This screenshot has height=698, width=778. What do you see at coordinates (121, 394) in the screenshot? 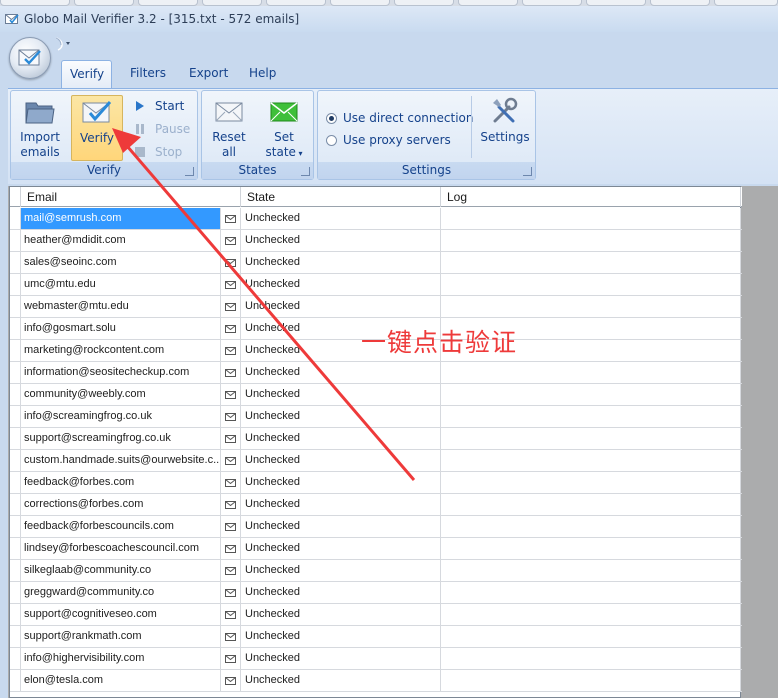
I see `email-cell: community@weebly.com` at bounding box center [121, 394].